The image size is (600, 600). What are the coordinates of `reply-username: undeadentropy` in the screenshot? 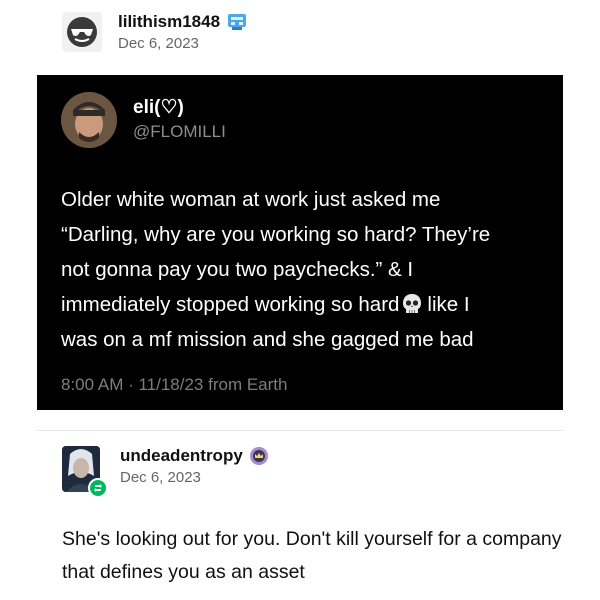 It's located at (181, 456).